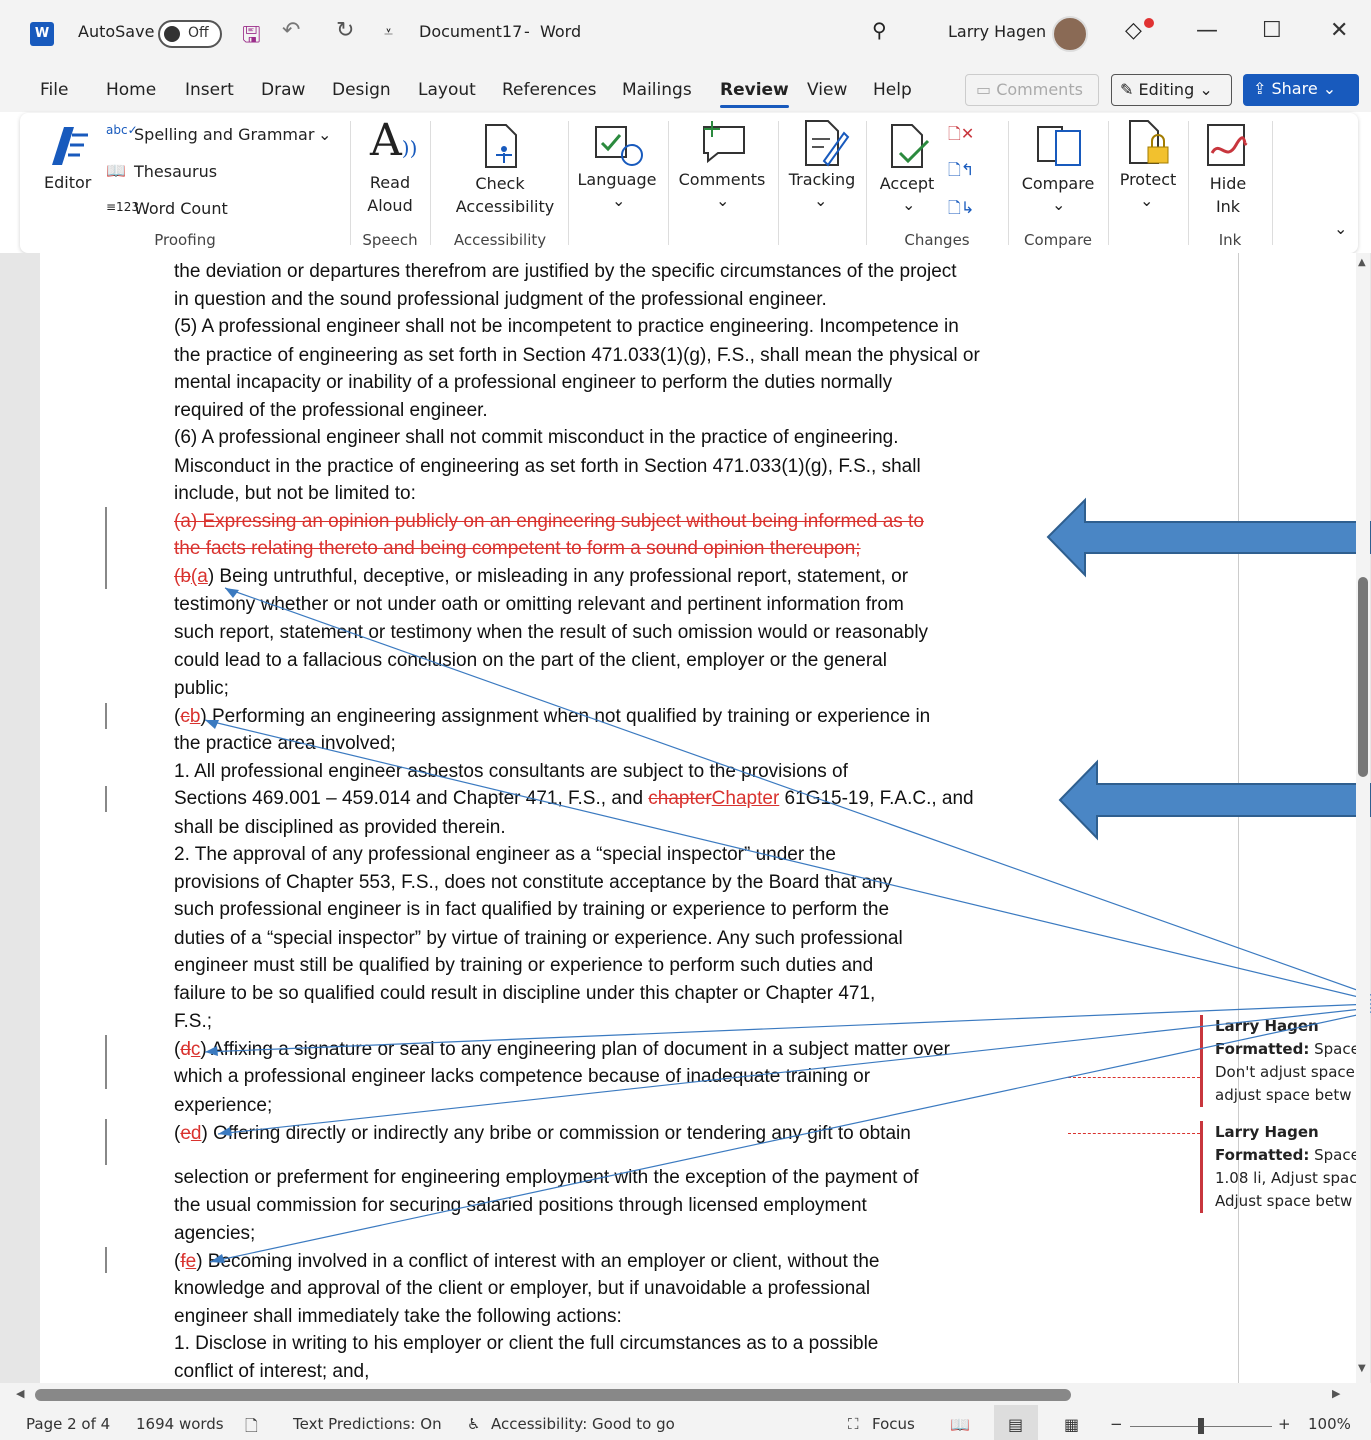 Image resolution: width=1371 pixels, height=1440 pixels. Describe the element at coordinates (390, 182) in the screenshot. I see `read-aloud-label-1: Read` at that location.